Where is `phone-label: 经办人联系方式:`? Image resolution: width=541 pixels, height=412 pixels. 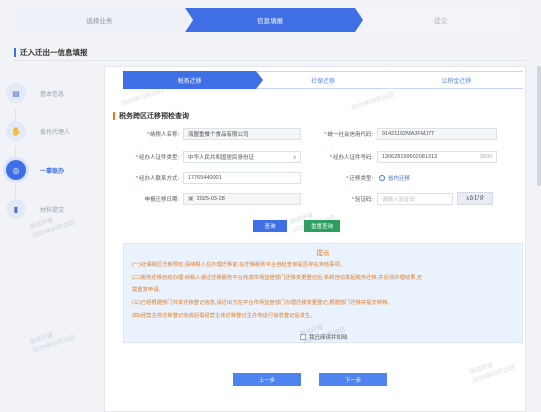 phone-label: 经办人联系方式: is located at coordinates (158, 178).